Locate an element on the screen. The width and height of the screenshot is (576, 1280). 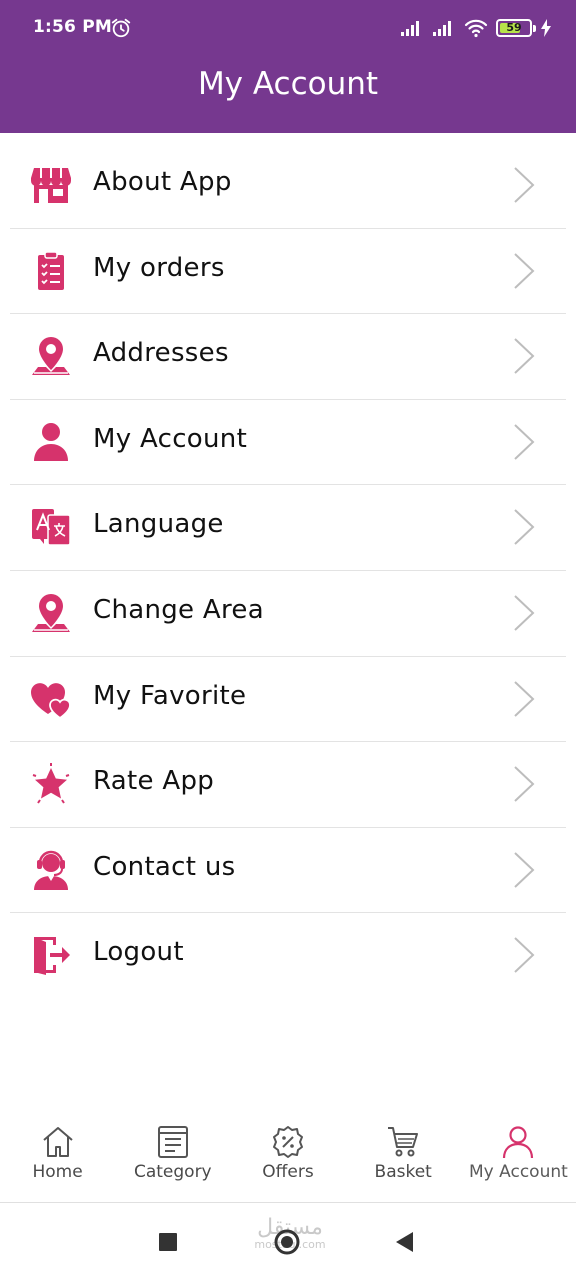
alarm-clock-icon is located at coordinates (121, 28).